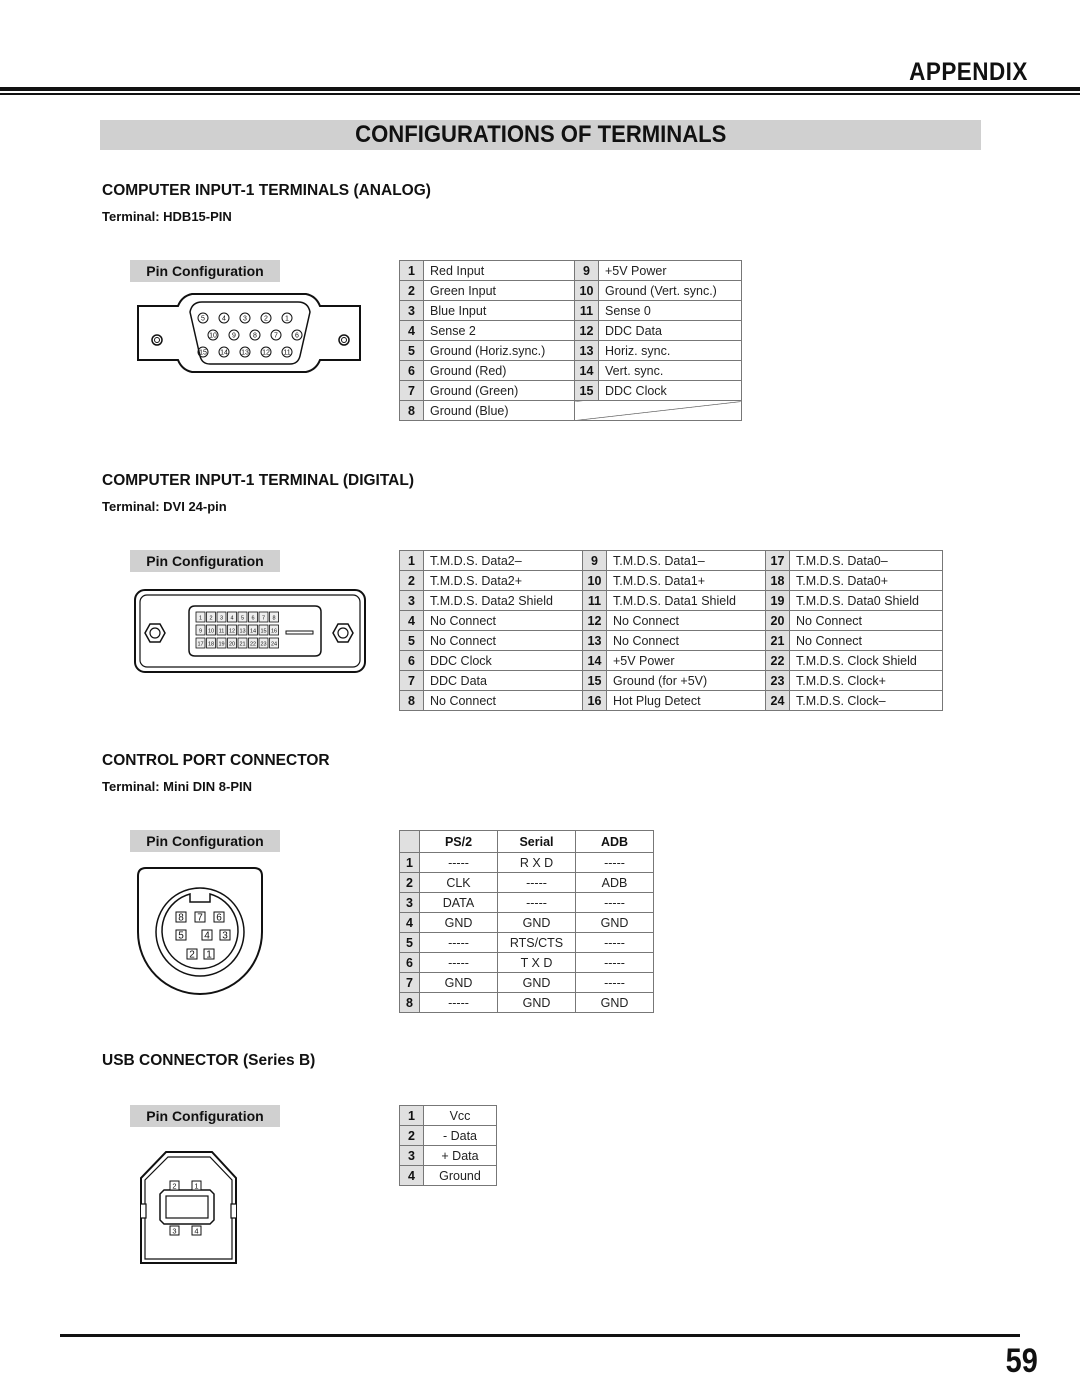 The image size is (1080, 1397). Describe the element at coordinates (233, 1211) in the screenshot. I see `usb-notch-right` at that location.